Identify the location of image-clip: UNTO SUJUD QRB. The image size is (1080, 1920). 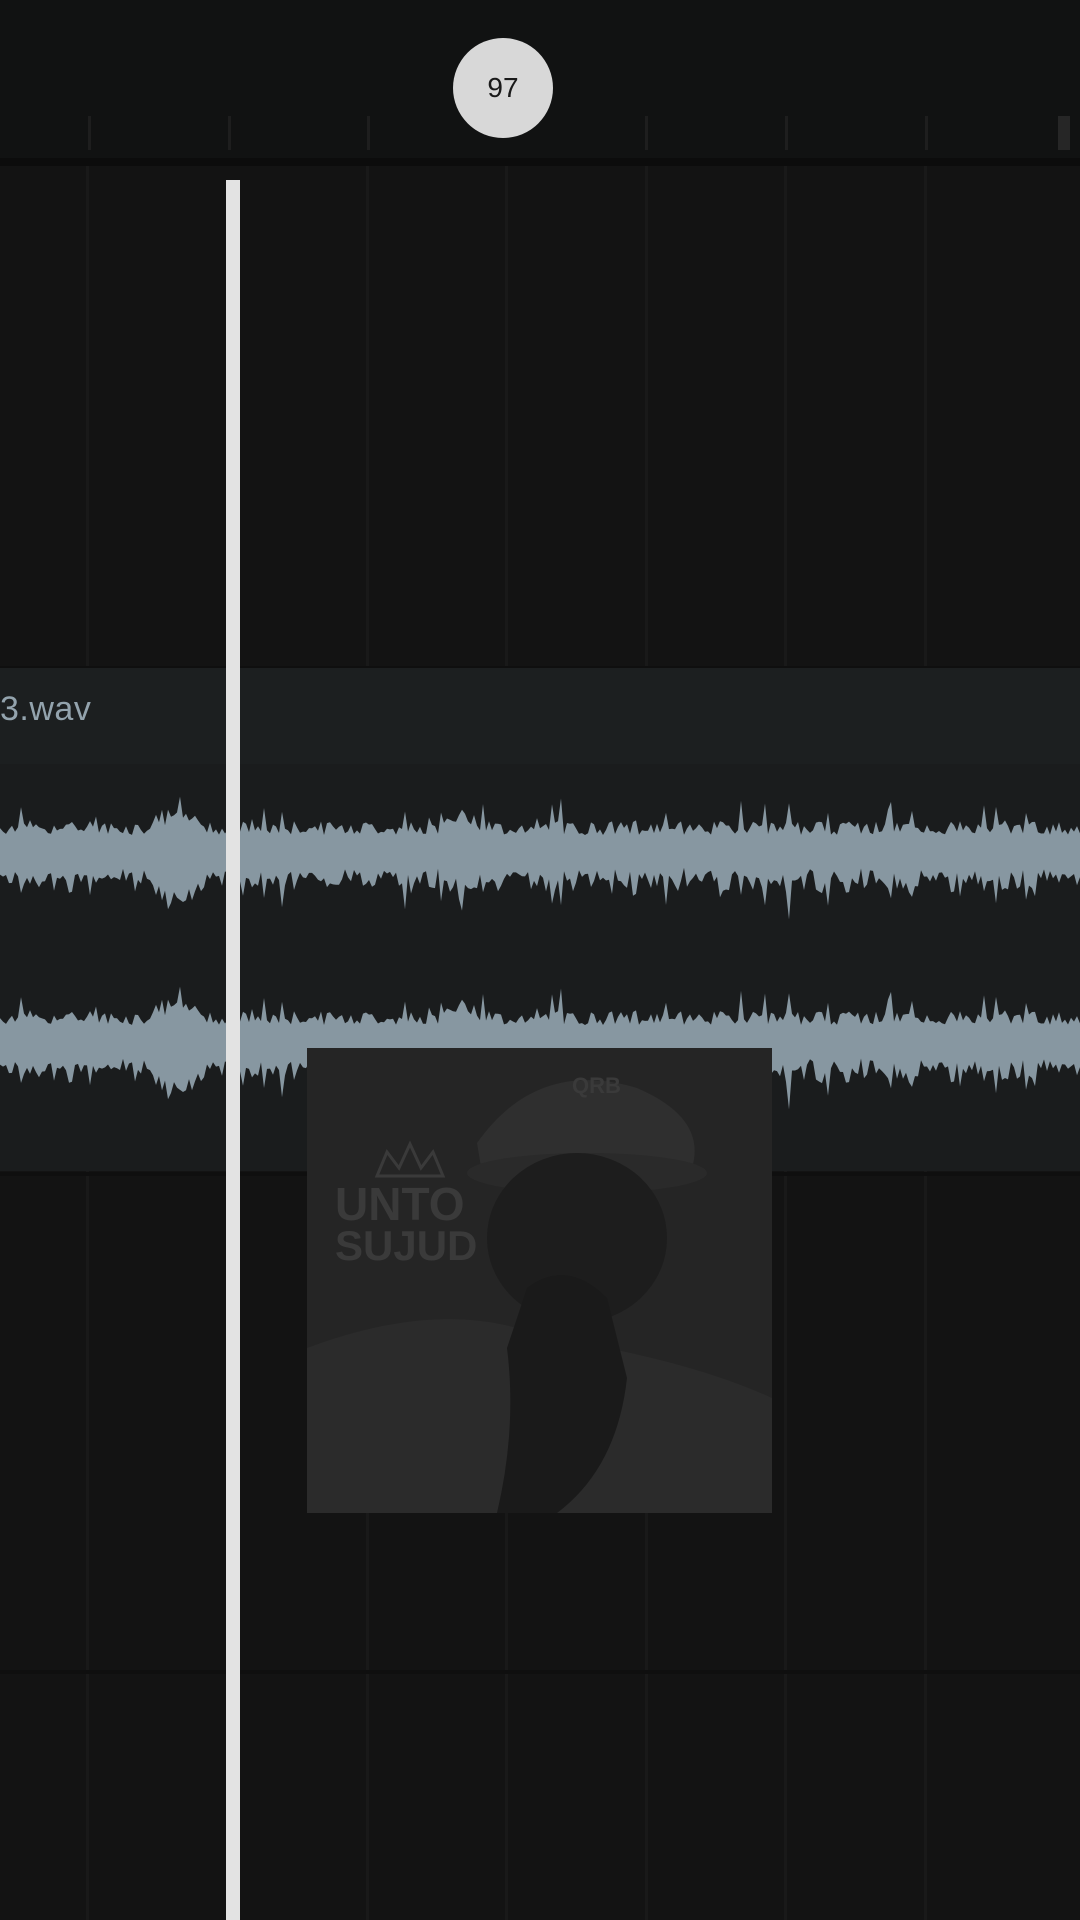
(539, 1280).